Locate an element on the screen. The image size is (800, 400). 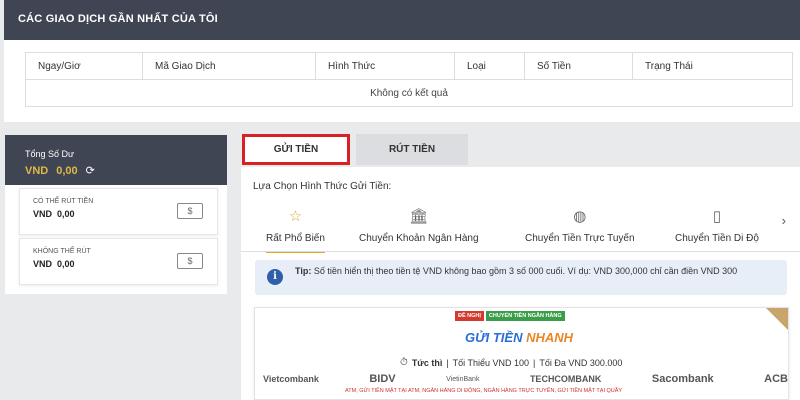
method-online-transfer: ◍ Chuyển Tiền Trực Tuyến is located at coordinates (580, 225).